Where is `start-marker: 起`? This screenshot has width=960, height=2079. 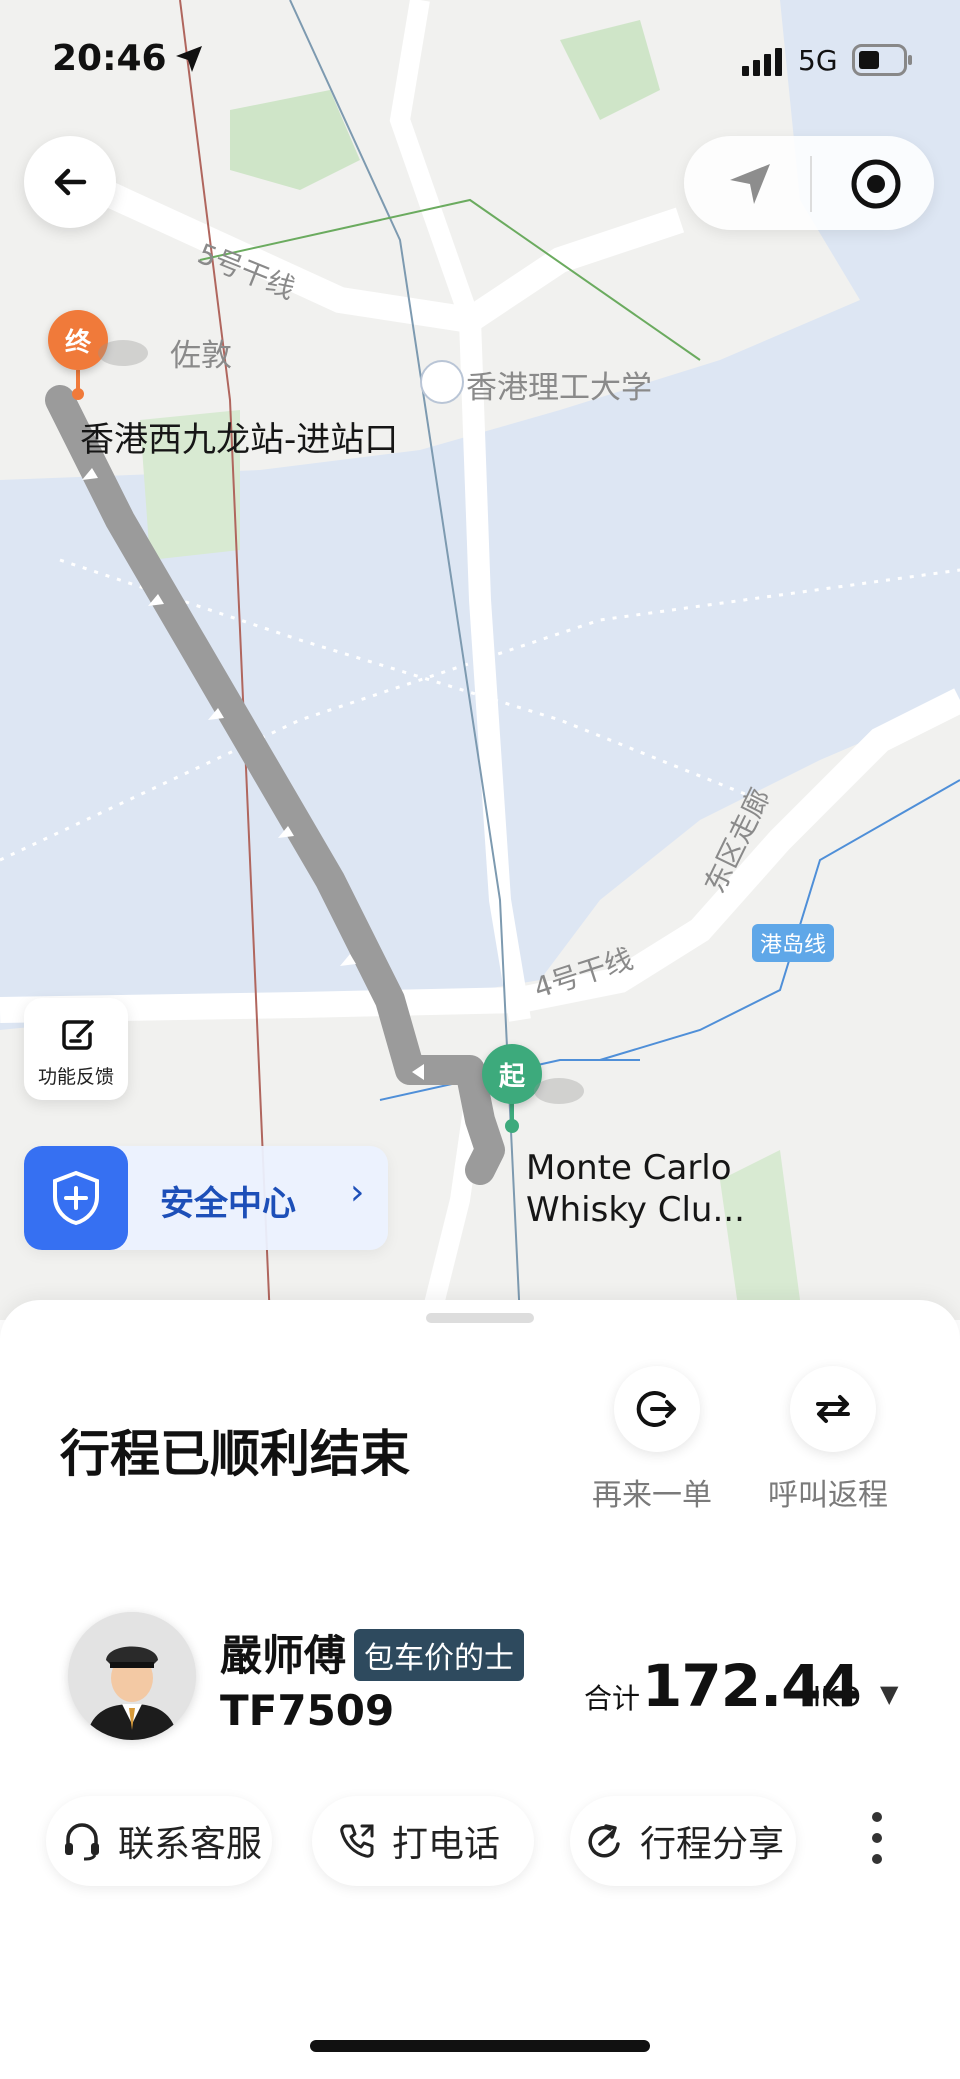
start-marker: 起 is located at coordinates (512, 1074).